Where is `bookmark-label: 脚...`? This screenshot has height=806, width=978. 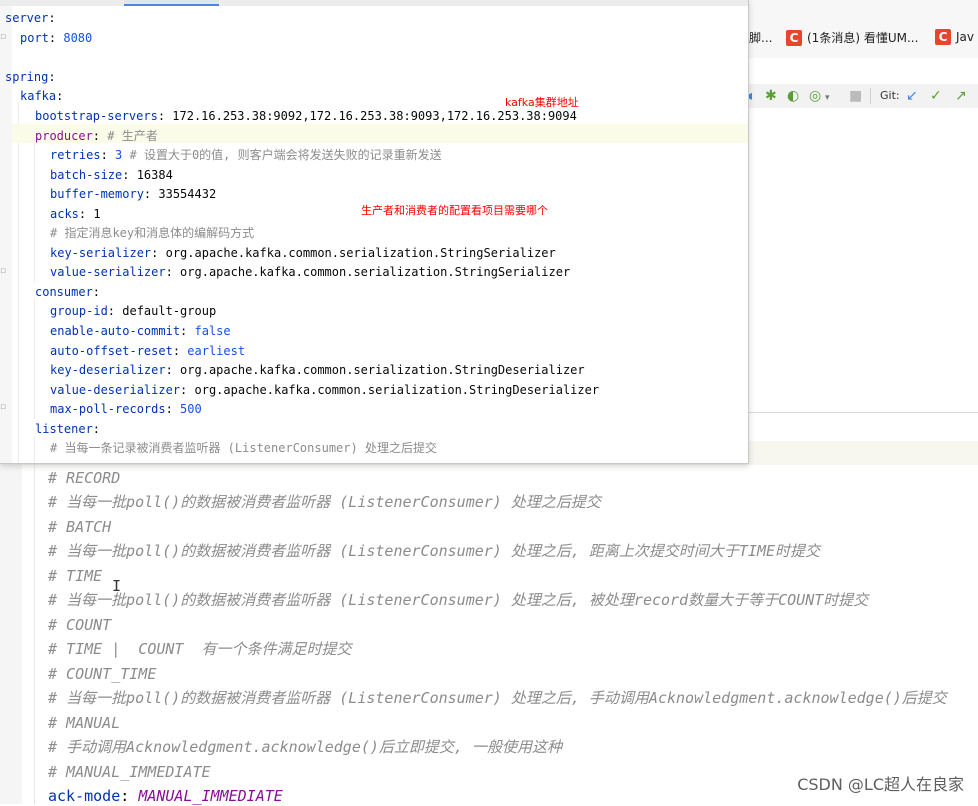 bookmark-label: 脚... is located at coordinates (761, 38).